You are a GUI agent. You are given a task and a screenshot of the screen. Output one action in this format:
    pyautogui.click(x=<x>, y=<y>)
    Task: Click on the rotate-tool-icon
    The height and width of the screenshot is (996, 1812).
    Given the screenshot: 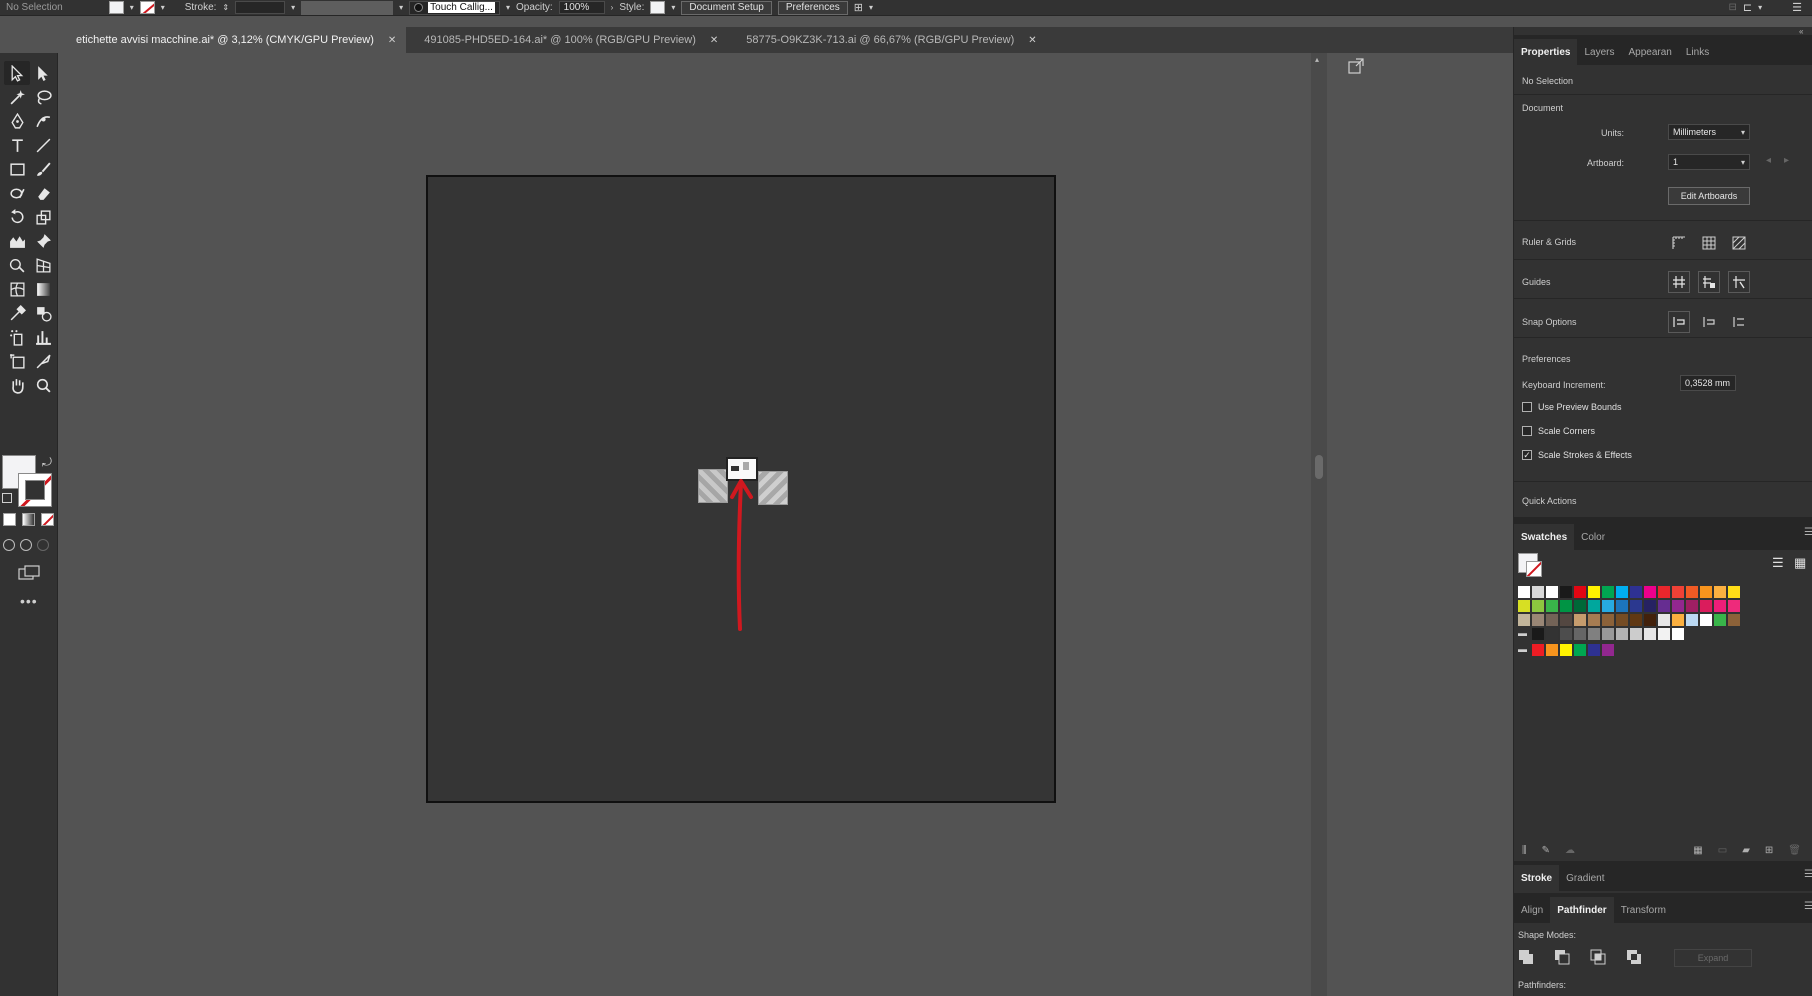 What is the action you would take?
    pyautogui.click(x=17, y=217)
    